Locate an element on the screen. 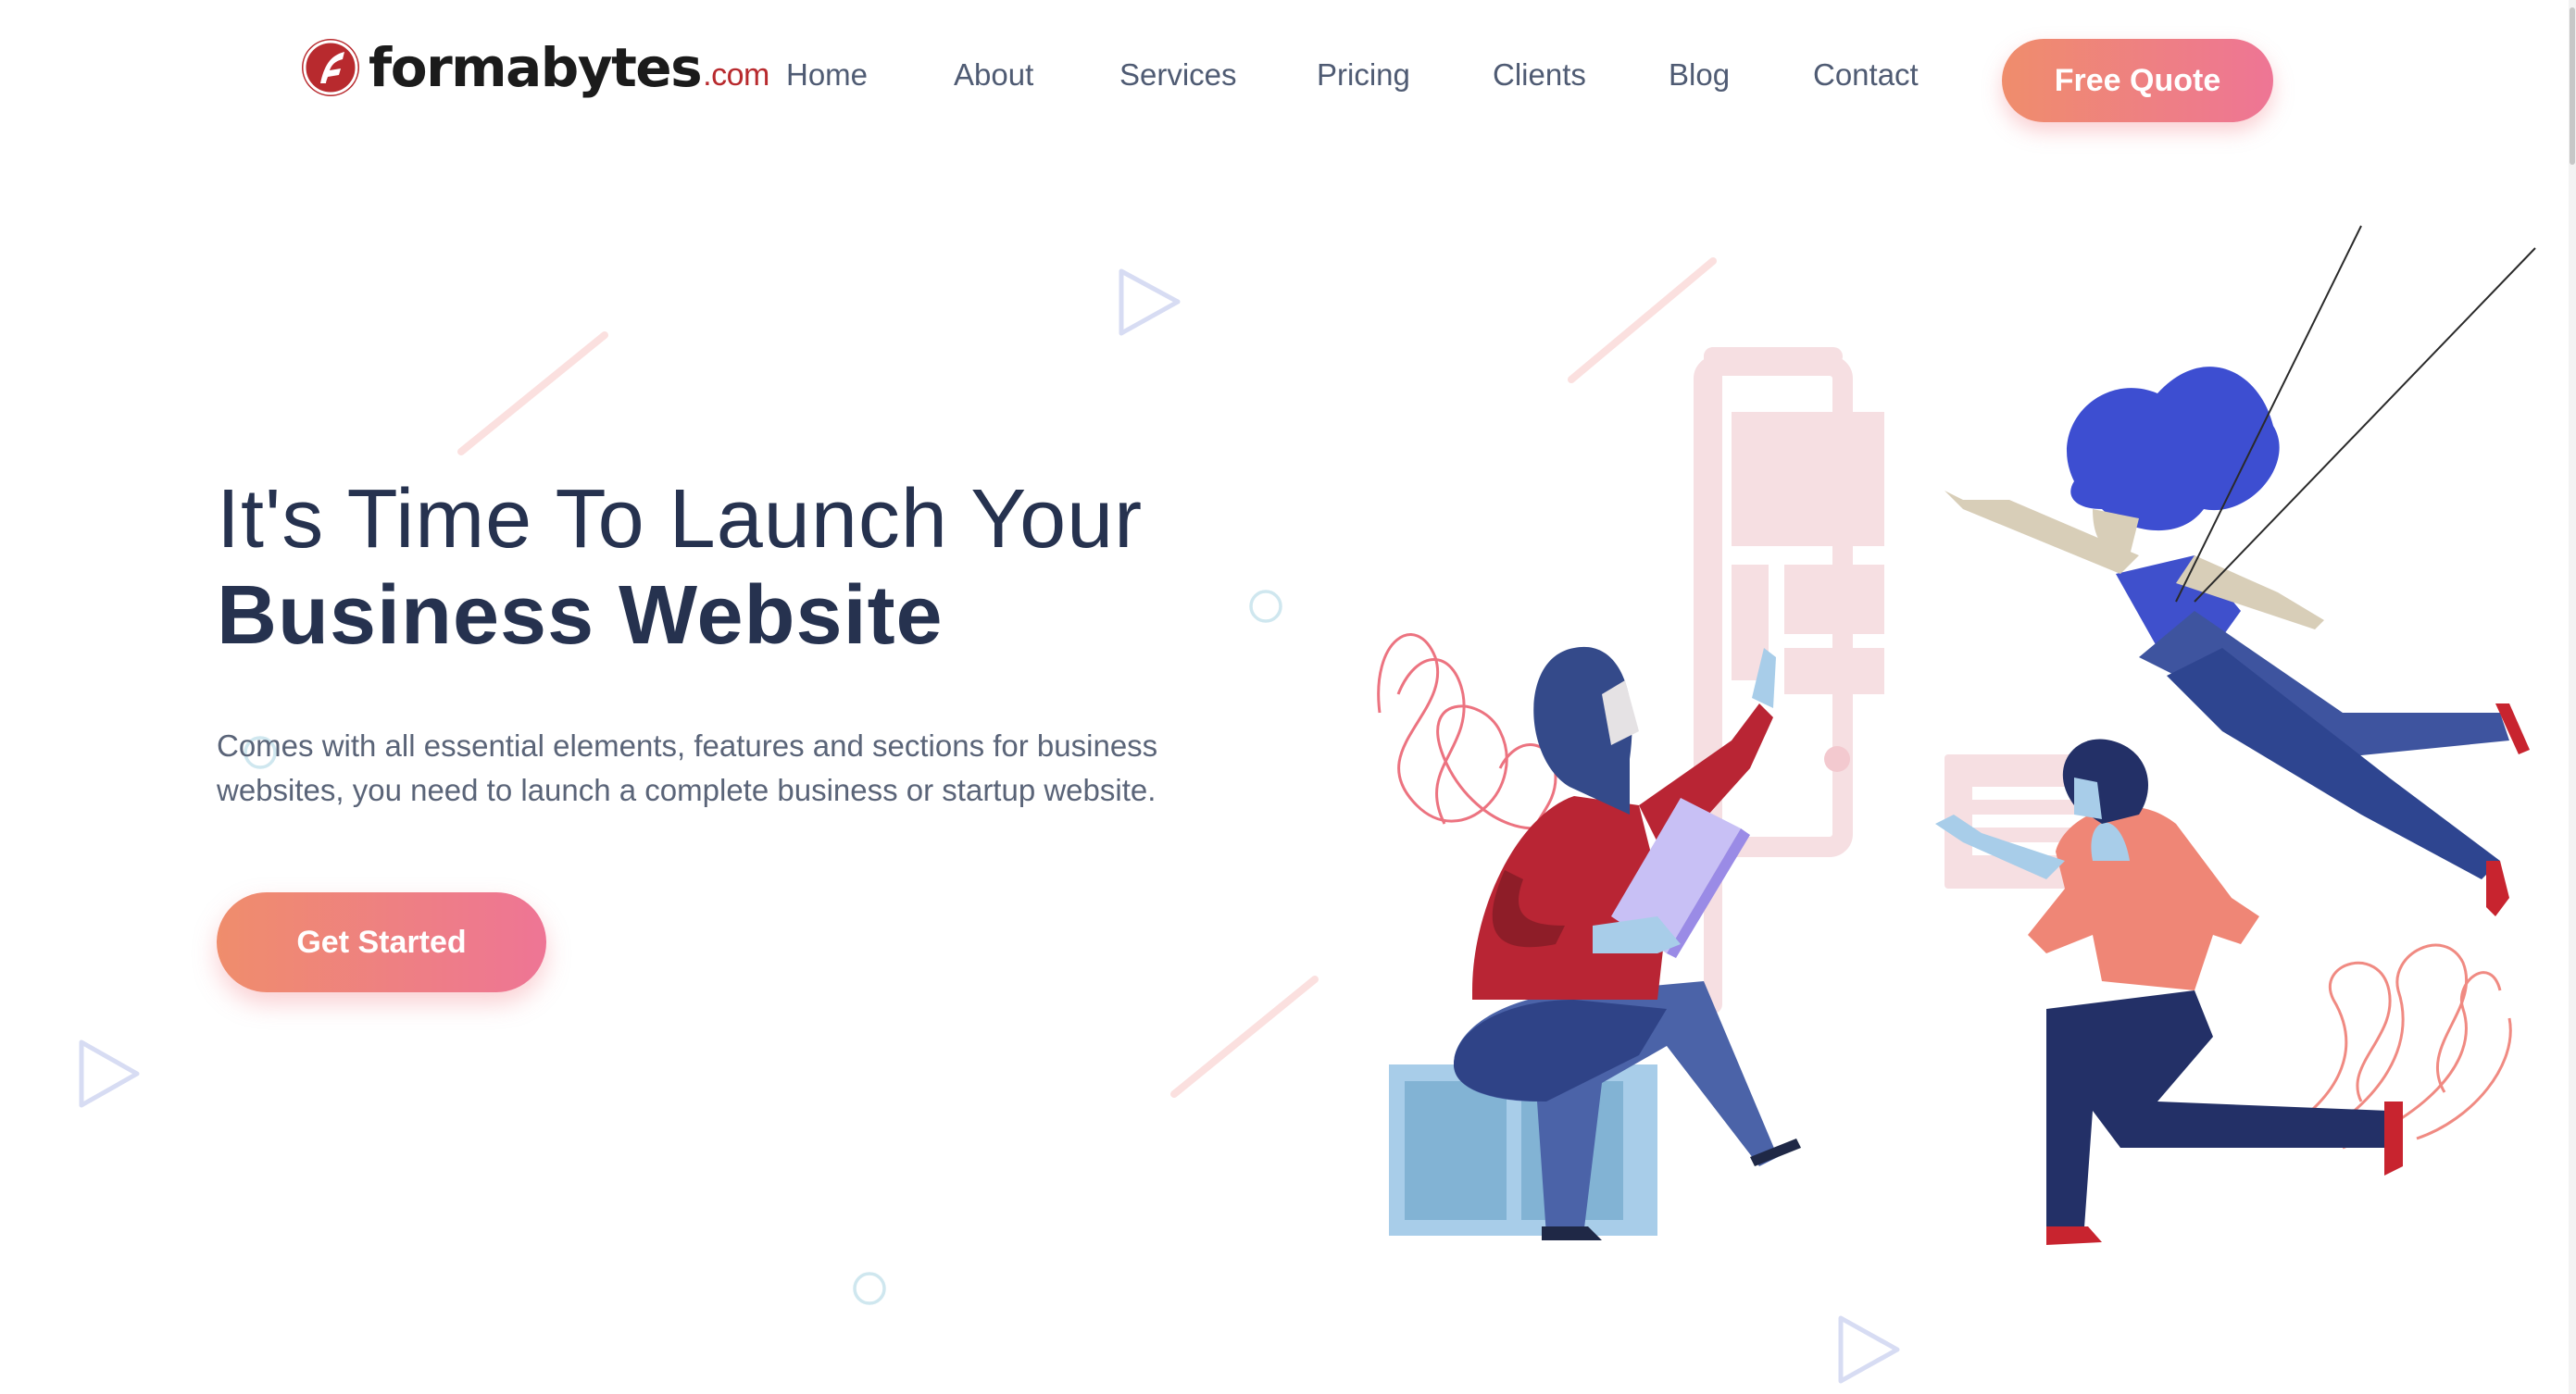 This screenshot has height=1394, width=2576. free-quote-button: Free Quote is located at coordinates (2137, 80).